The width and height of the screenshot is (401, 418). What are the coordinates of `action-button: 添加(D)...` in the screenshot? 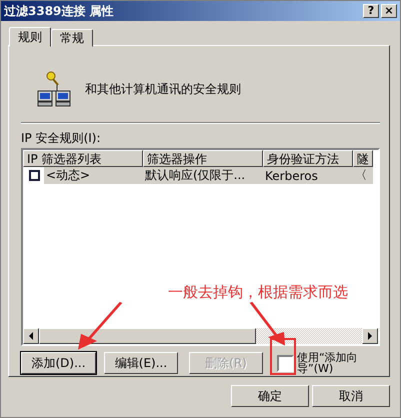 It's located at (58, 363).